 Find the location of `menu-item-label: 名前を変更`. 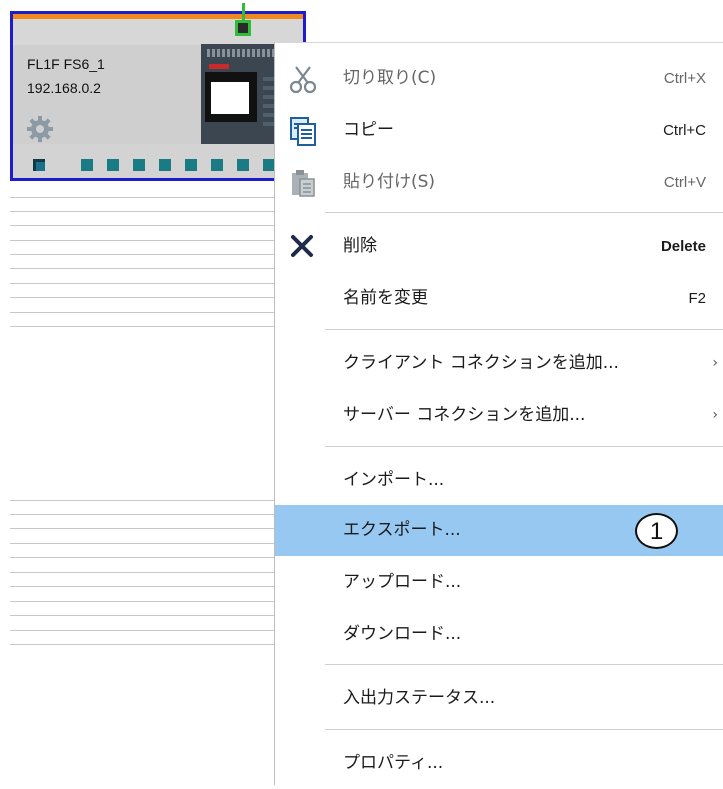

menu-item-label: 名前を変更 is located at coordinates (385, 298).